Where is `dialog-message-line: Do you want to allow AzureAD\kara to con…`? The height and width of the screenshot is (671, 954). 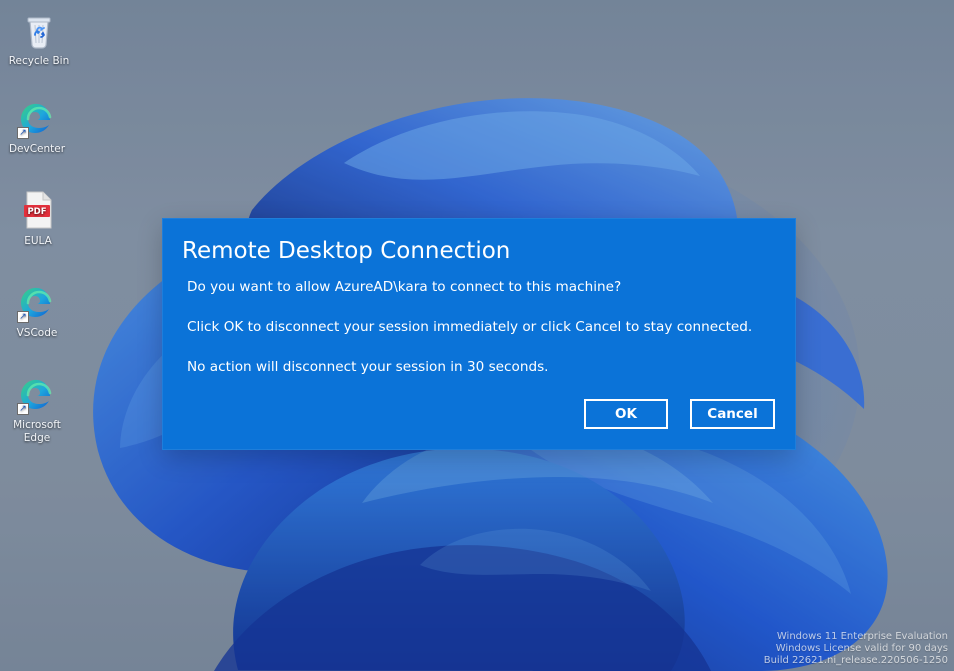 dialog-message-line: Do you want to allow AzureAD\kara to con… is located at coordinates (404, 287).